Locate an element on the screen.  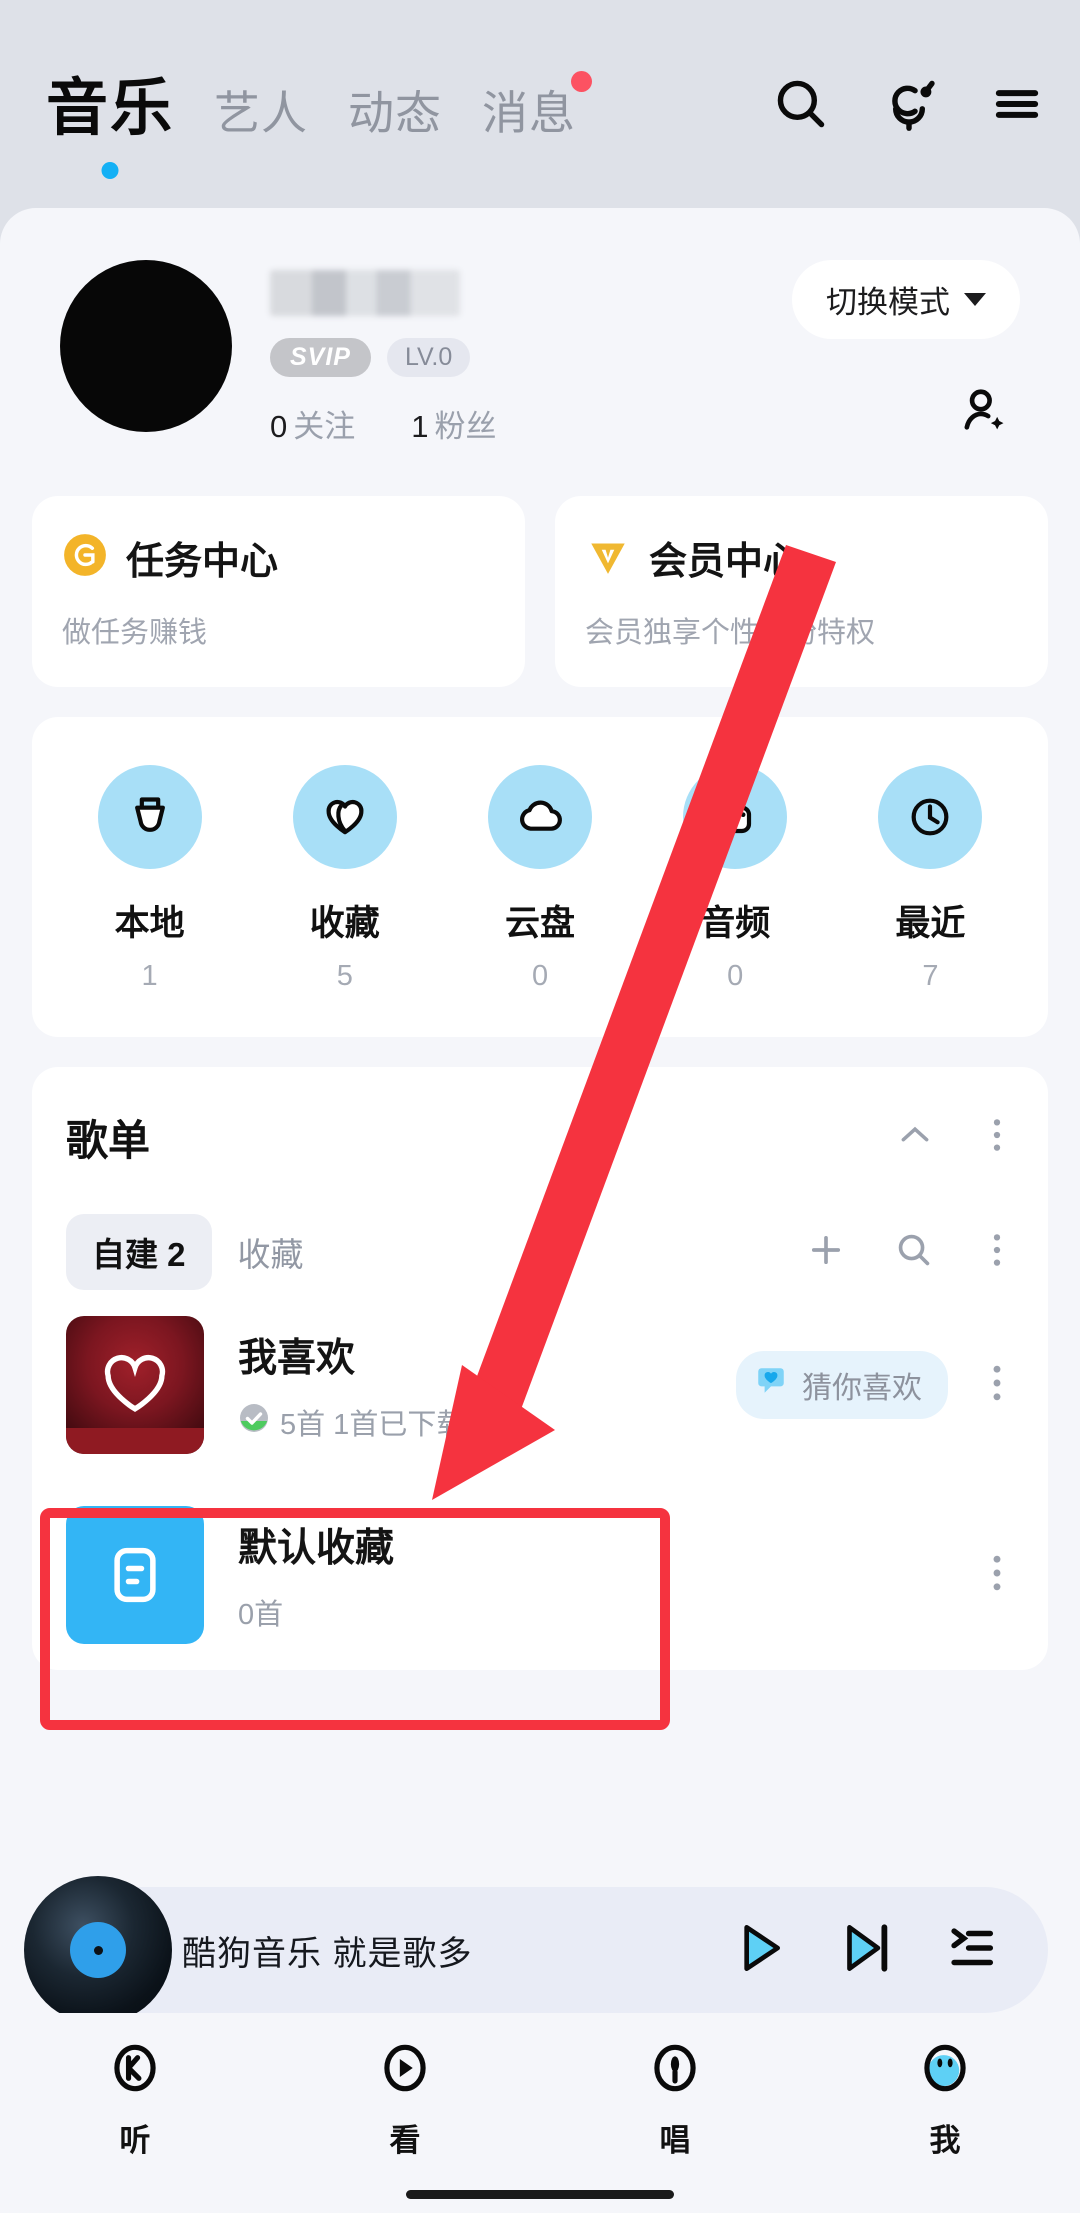
add-user-icon is located at coordinates (982, 413).